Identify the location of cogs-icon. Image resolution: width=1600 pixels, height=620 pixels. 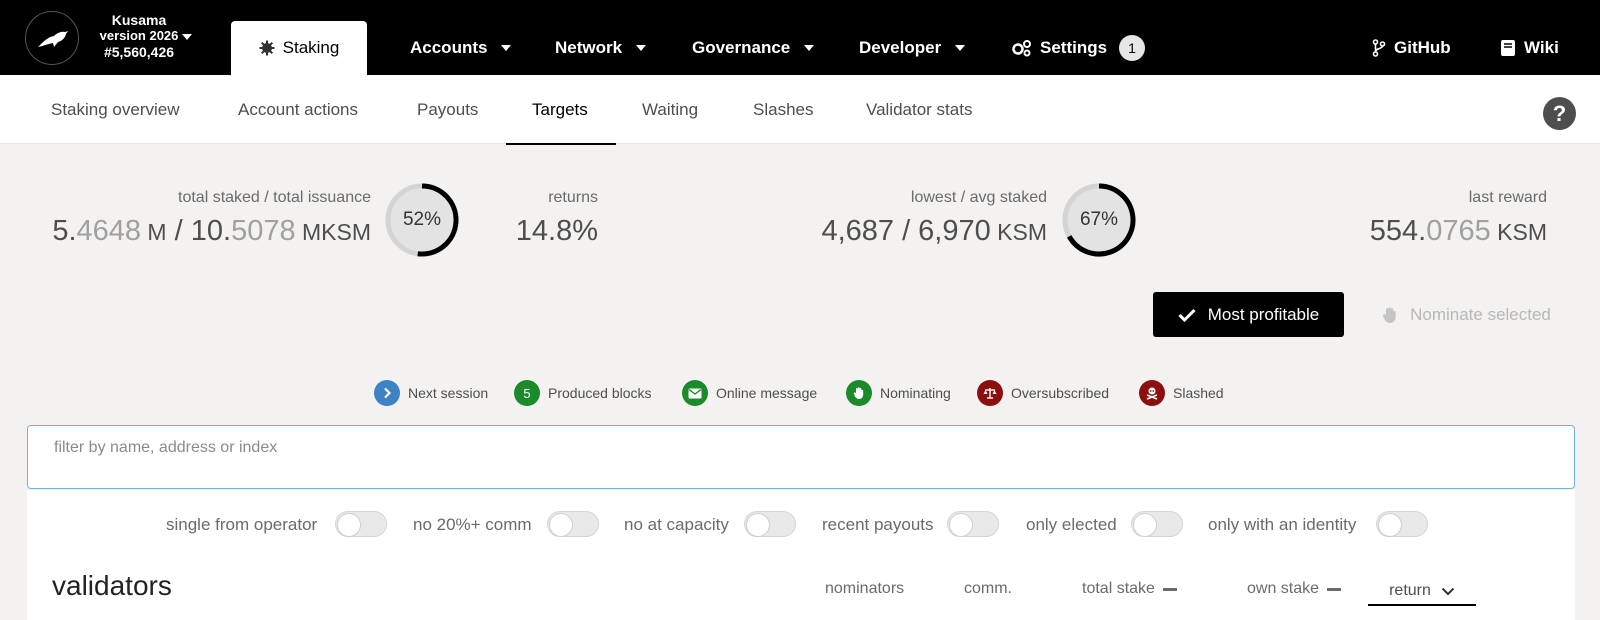
(1021, 48).